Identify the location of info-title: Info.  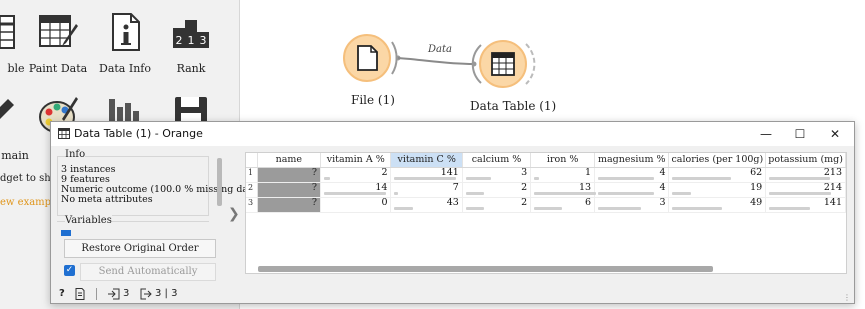
(75, 154).